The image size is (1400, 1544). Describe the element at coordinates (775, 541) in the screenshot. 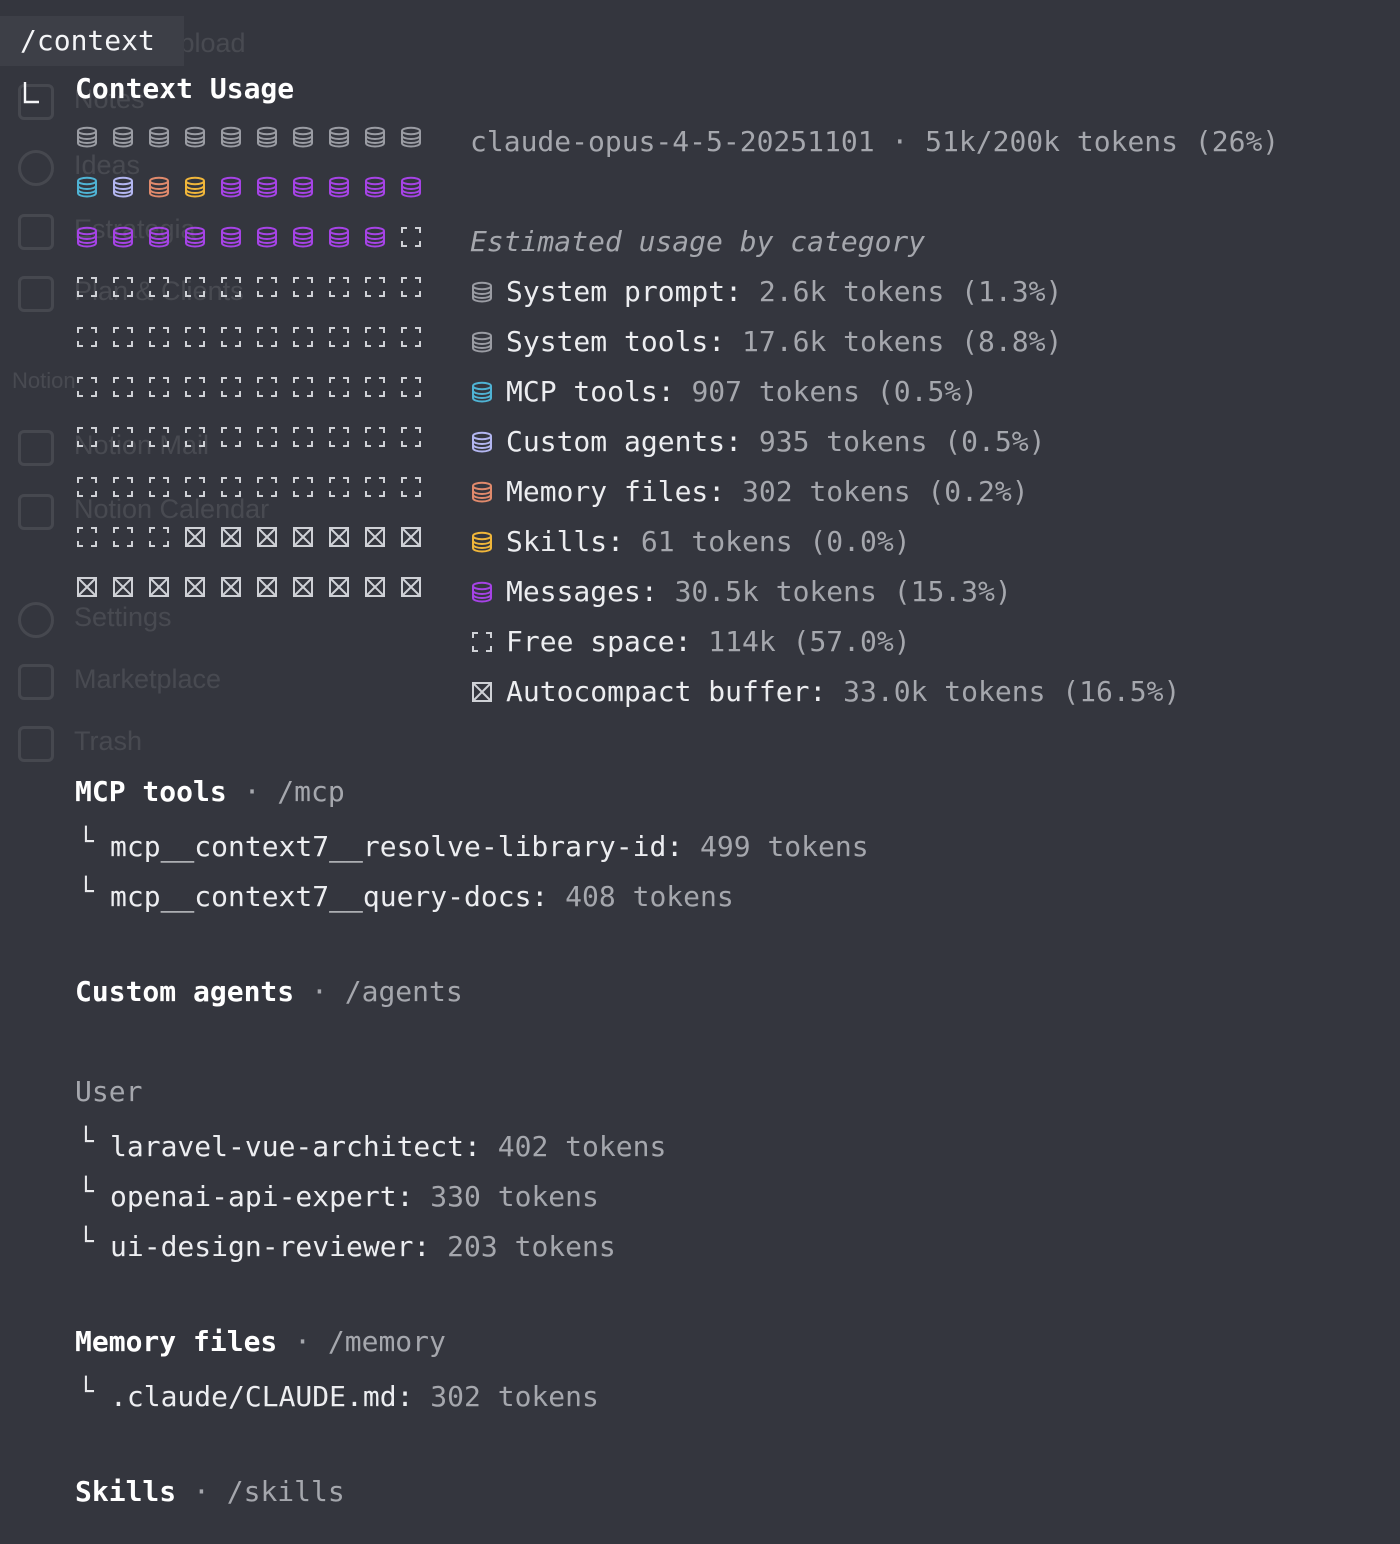

I see `legend-value: 61 tokens (0.0%)` at that location.